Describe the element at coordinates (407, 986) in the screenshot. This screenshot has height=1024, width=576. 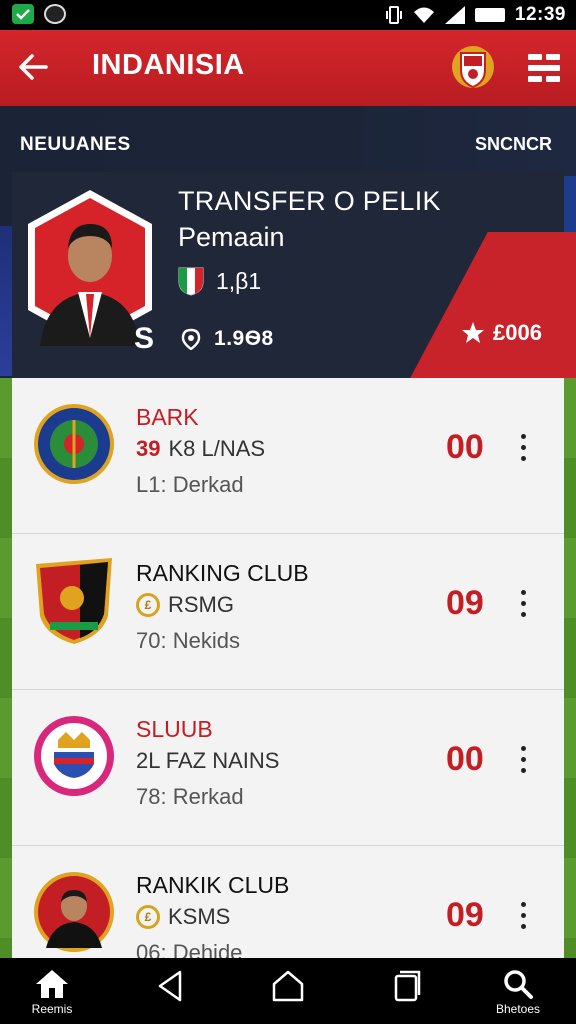
I see `recents-icon` at that location.